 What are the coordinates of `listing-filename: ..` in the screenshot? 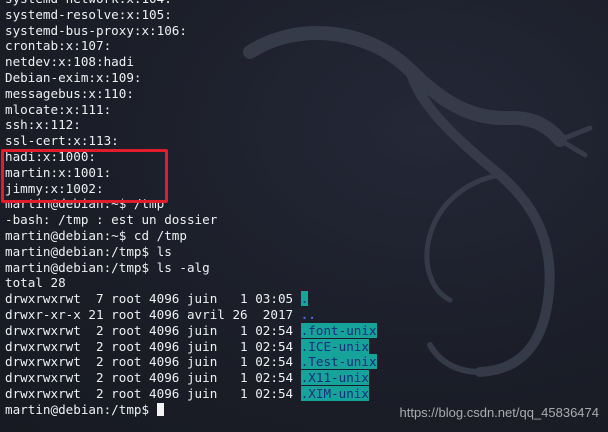 It's located at (308, 314).